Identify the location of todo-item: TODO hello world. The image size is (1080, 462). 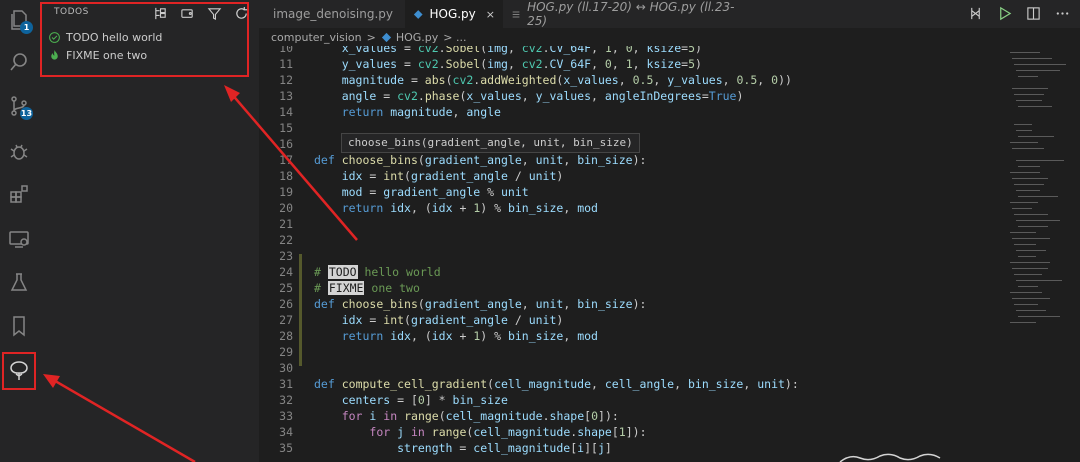
(105, 37).